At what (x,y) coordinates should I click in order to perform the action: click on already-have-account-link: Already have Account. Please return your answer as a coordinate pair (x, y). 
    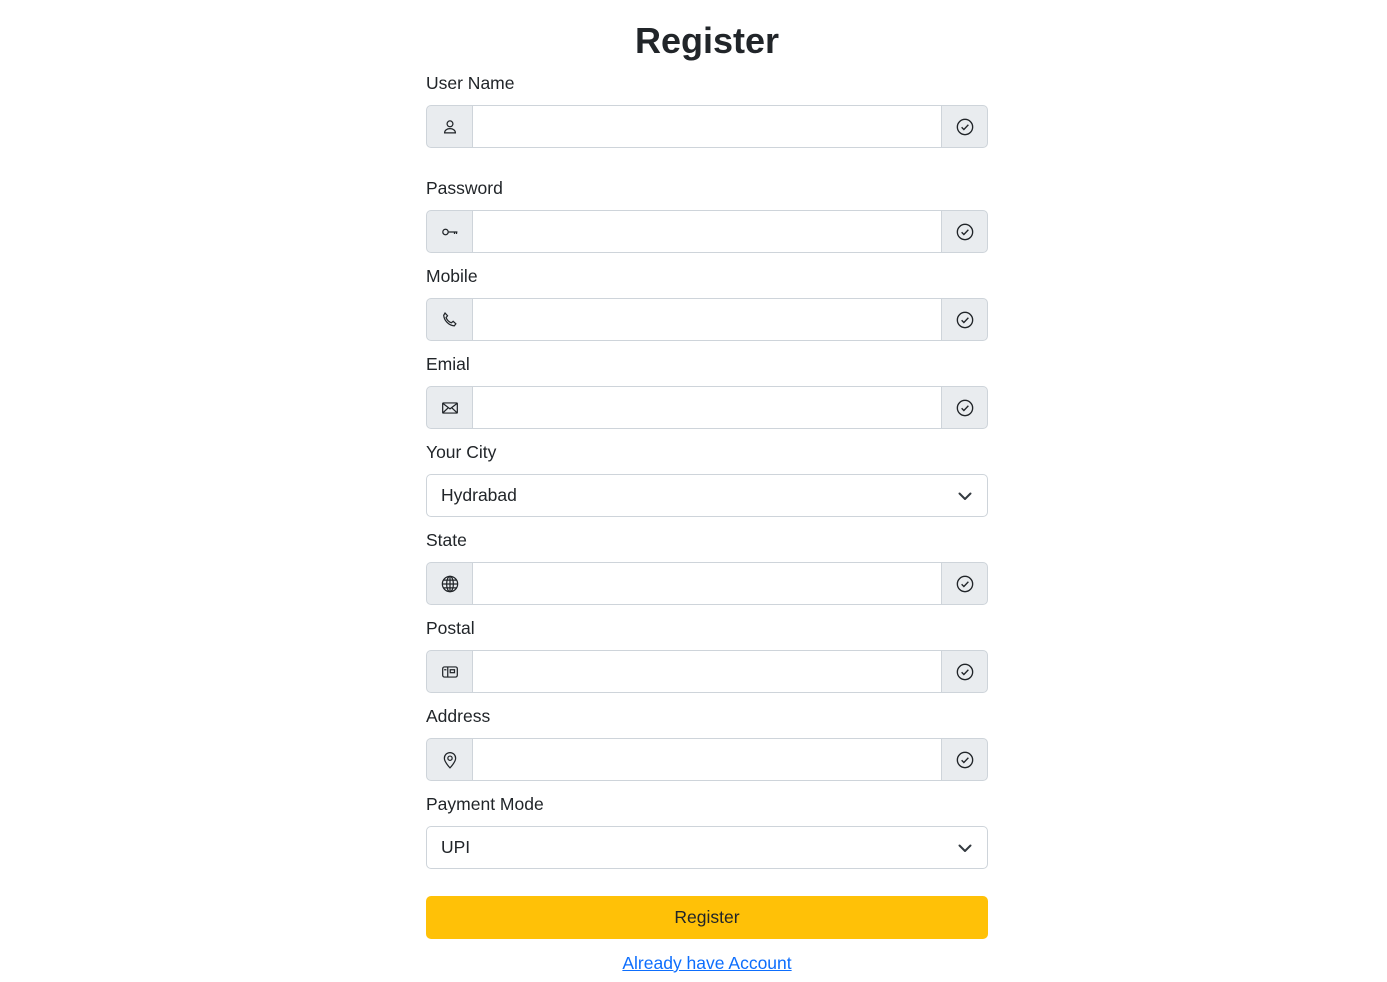
    Looking at the image, I should click on (706, 963).